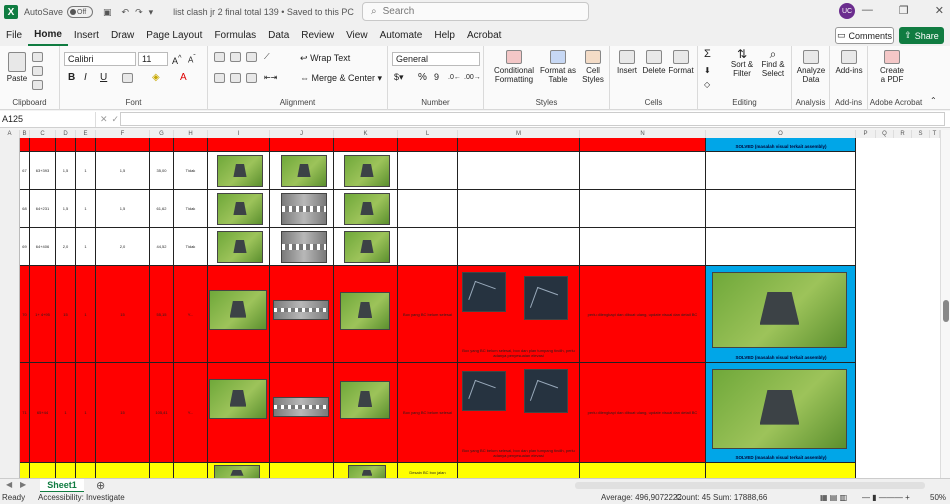  I want to click on tab-draw: Draw, so click(122, 35).